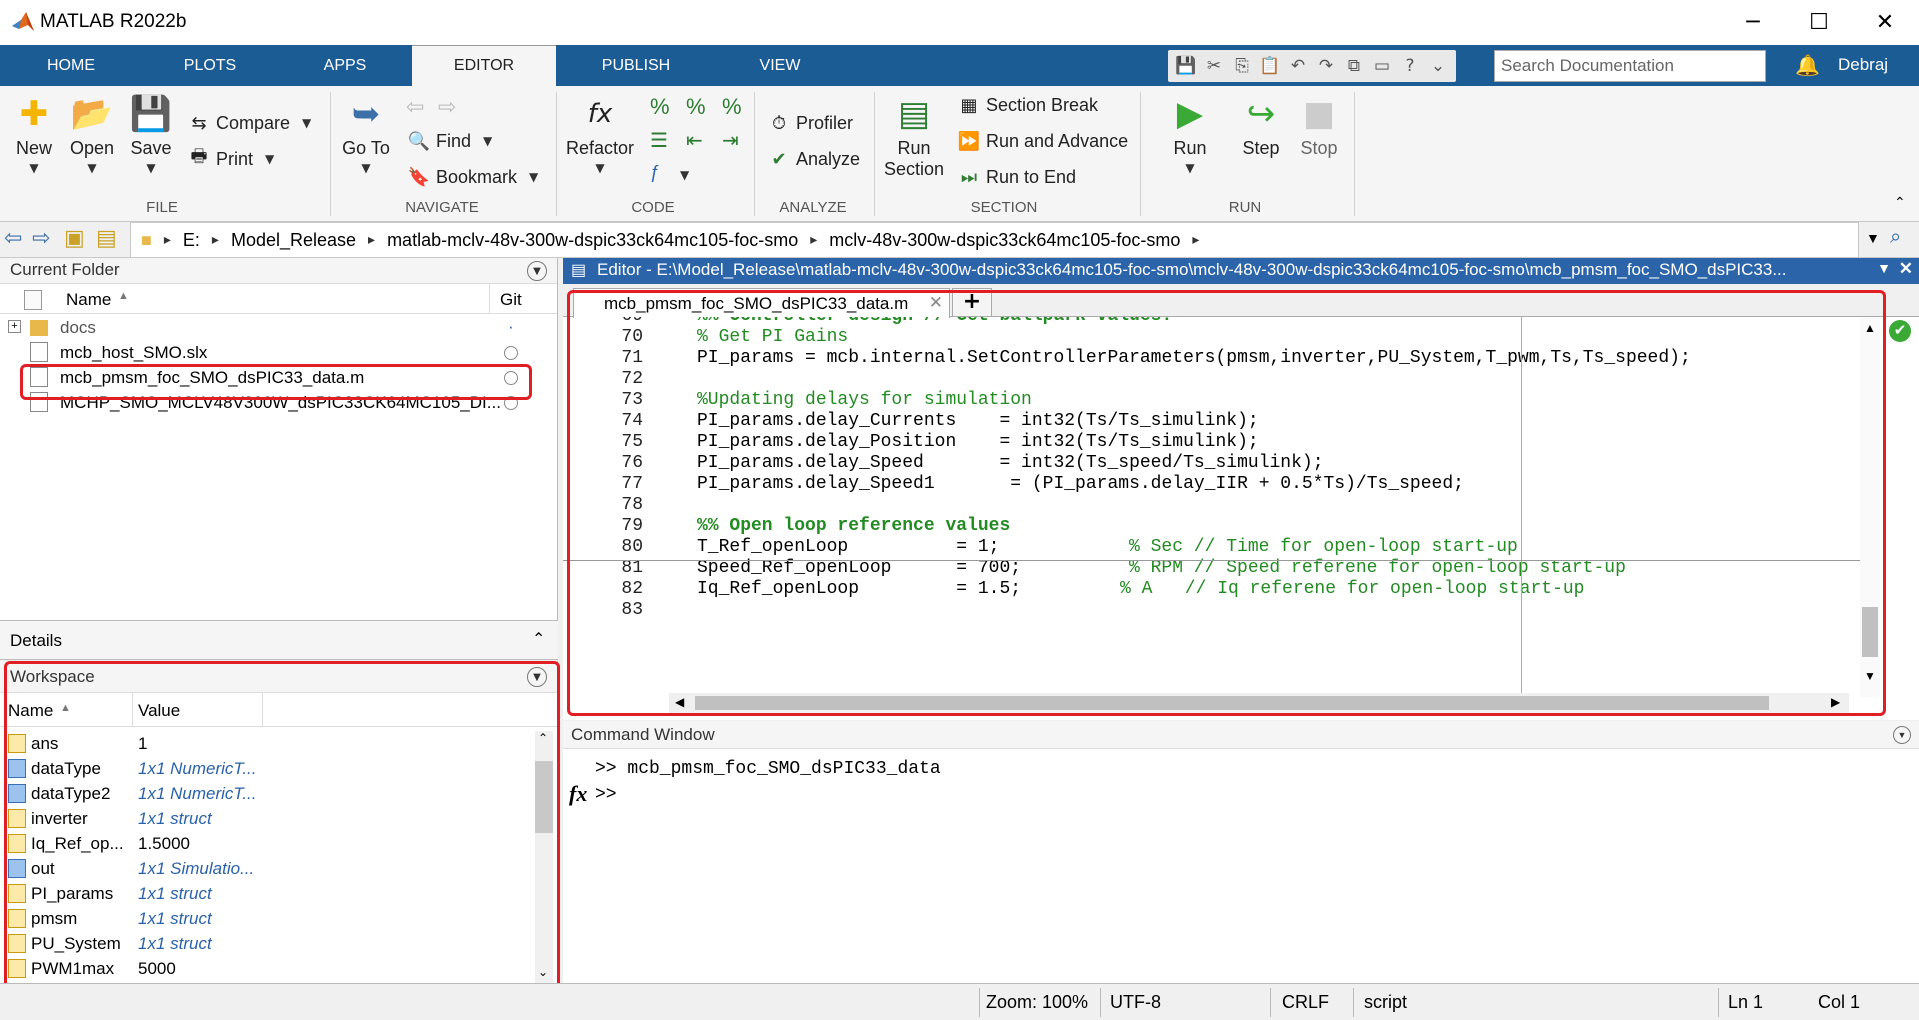 This screenshot has width=1919, height=1020. What do you see at coordinates (780, 65) in the screenshot?
I see `tab-view: VIEW` at bounding box center [780, 65].